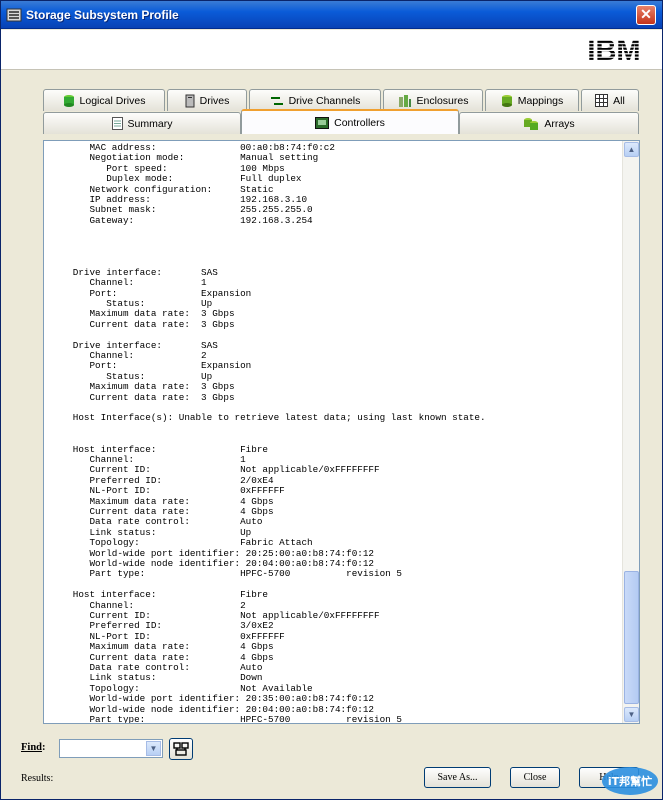 This screenshot has width=663, height=800. What do you see at coordinates (531, 123) in the screenshot?
I see `arrays-icon` at bounding box center [531, 123].